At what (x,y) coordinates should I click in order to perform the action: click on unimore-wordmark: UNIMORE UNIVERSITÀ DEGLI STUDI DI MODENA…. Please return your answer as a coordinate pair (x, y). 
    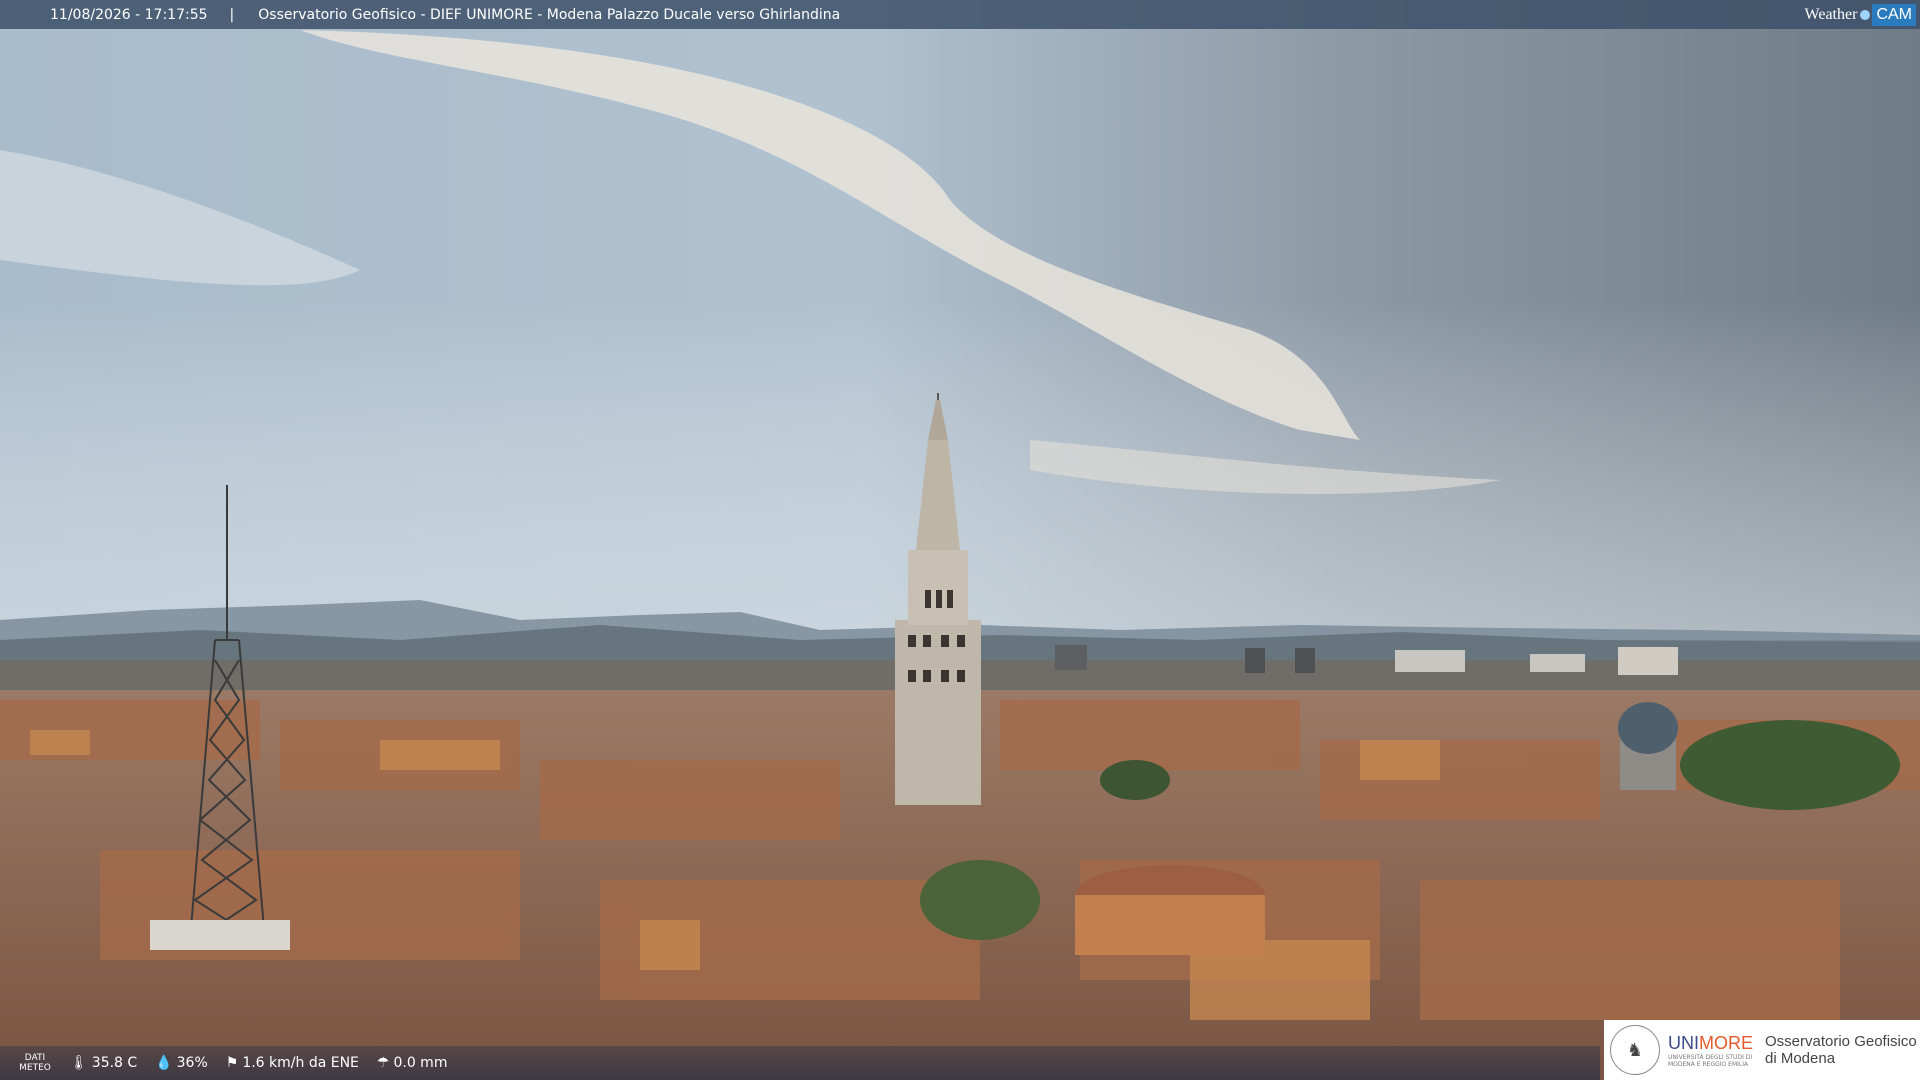
    Looking at the image, I should click on (1710, 1050).